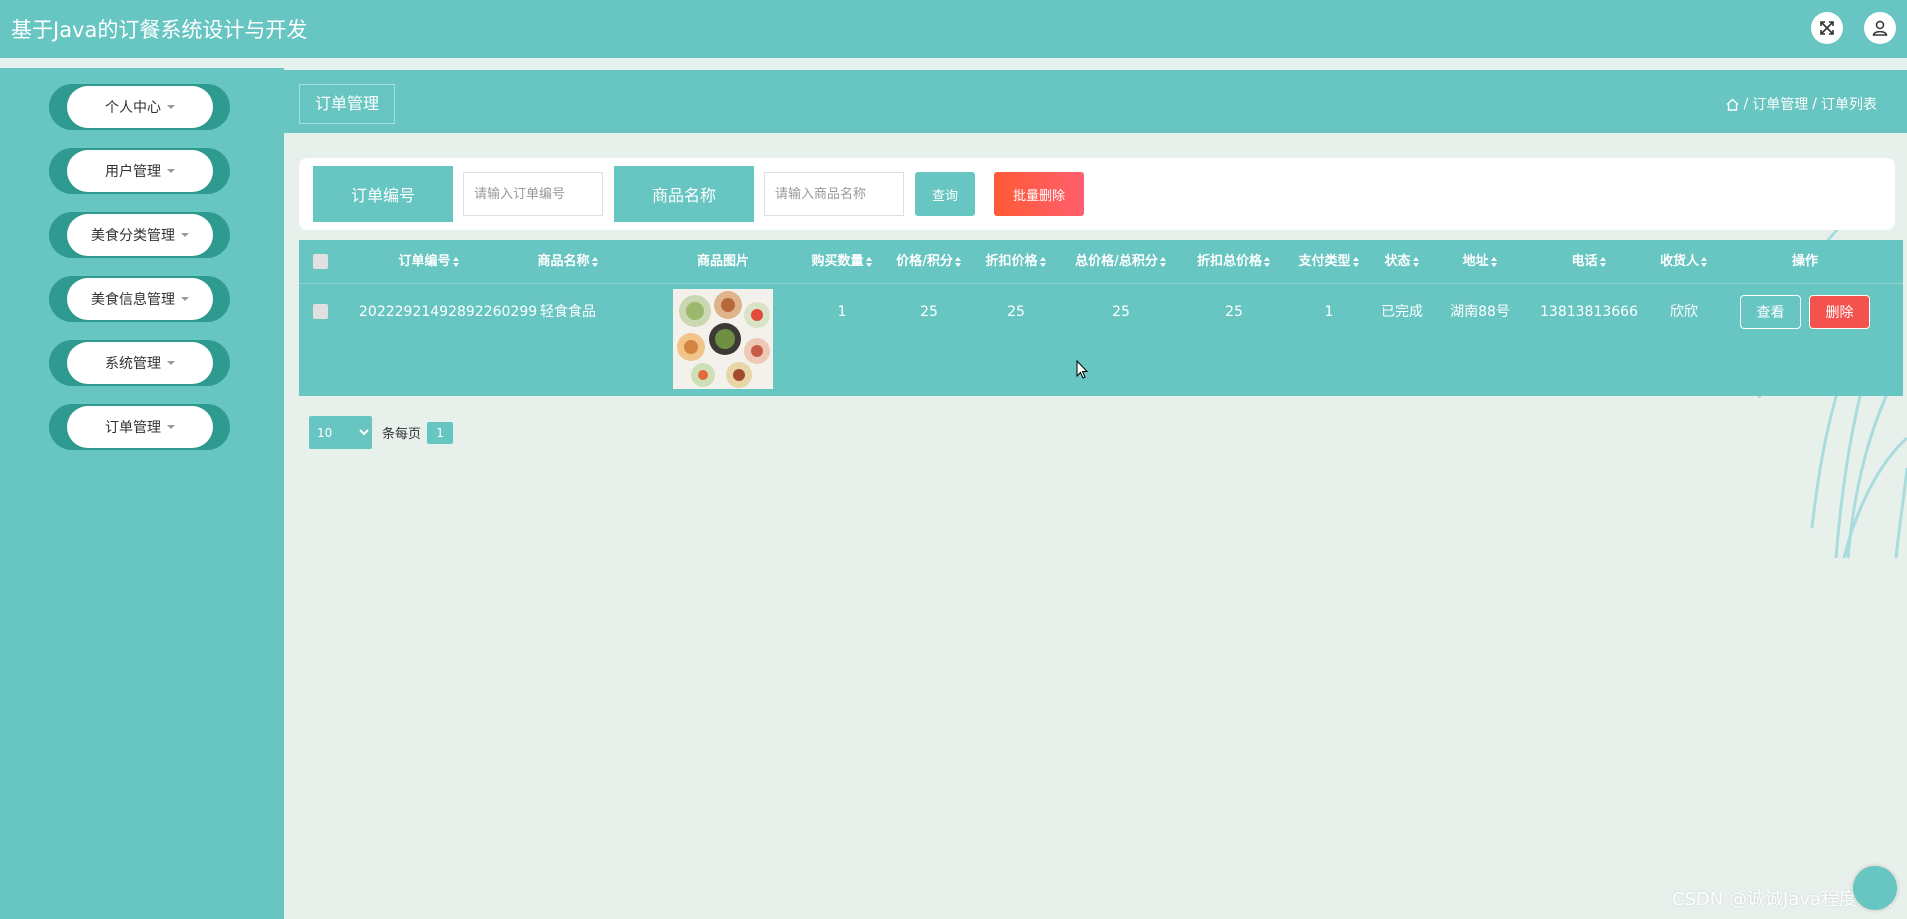 The width and height of the screenshot is (1907, 919). I want to click on page-size-select: 10, so click(340, 432).